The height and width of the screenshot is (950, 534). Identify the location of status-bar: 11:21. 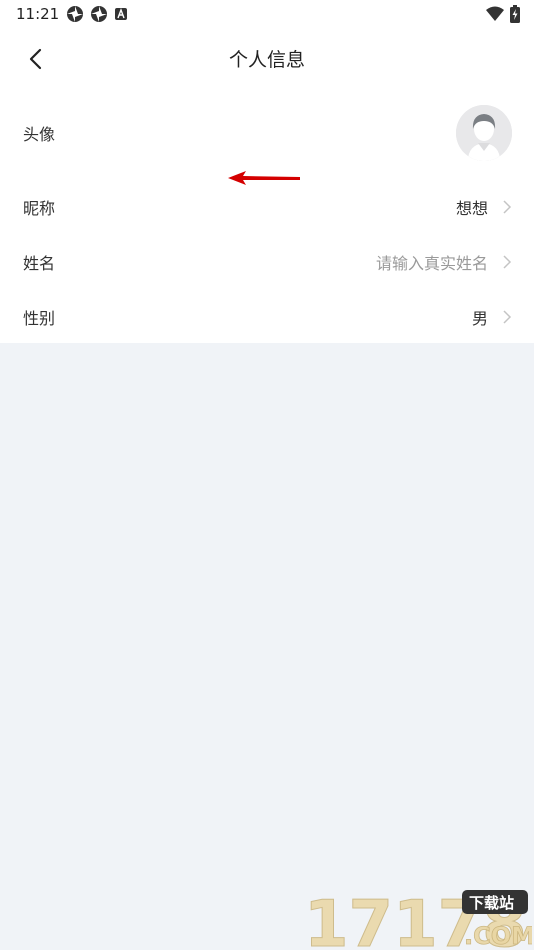
(267, 14).